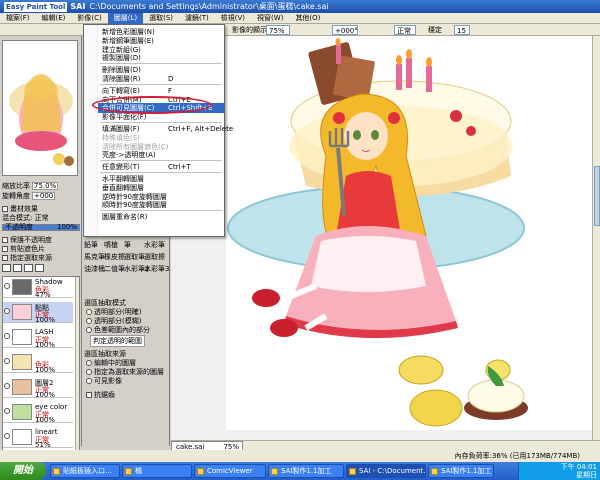 Image resolution: width=600 pixels, height=480 pixels. I want to click on layer-menu-item: 清除圖層(R) D, so click(154, 79).